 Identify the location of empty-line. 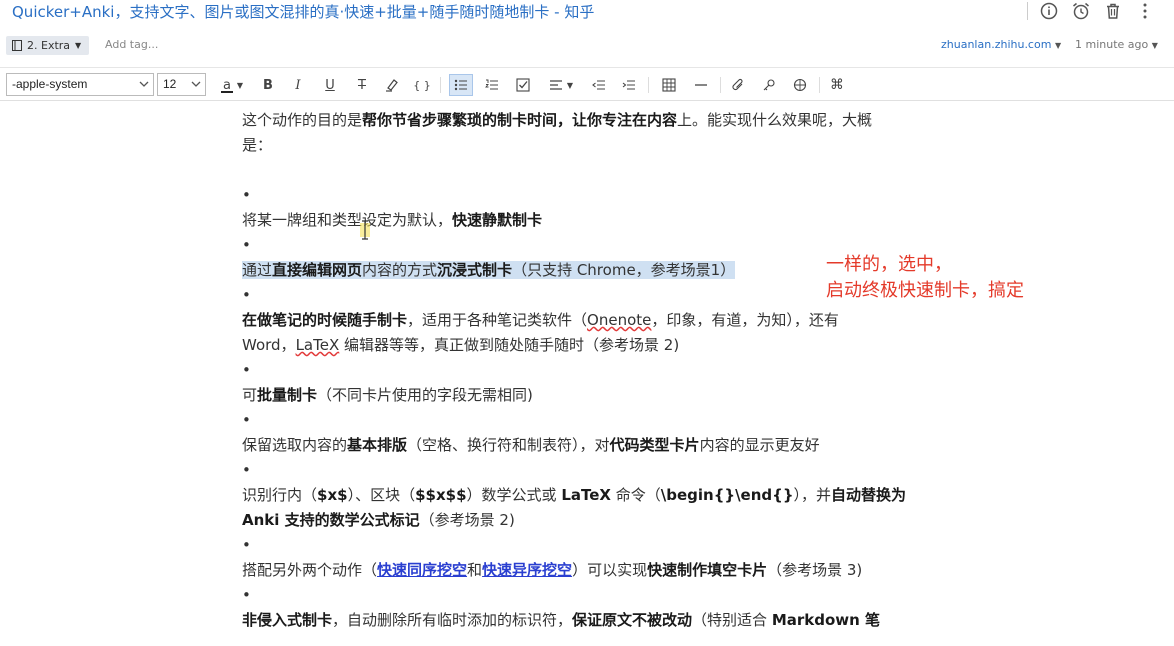
(592, 170).